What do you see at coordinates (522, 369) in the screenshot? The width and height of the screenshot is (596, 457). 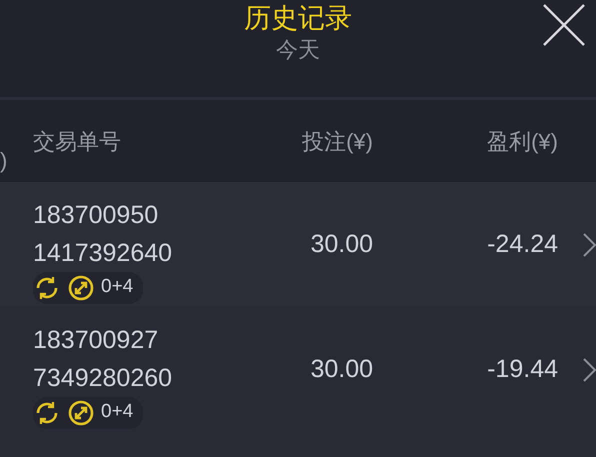 I see `profit-amount: -19.44` at bounding box center [522, 369].